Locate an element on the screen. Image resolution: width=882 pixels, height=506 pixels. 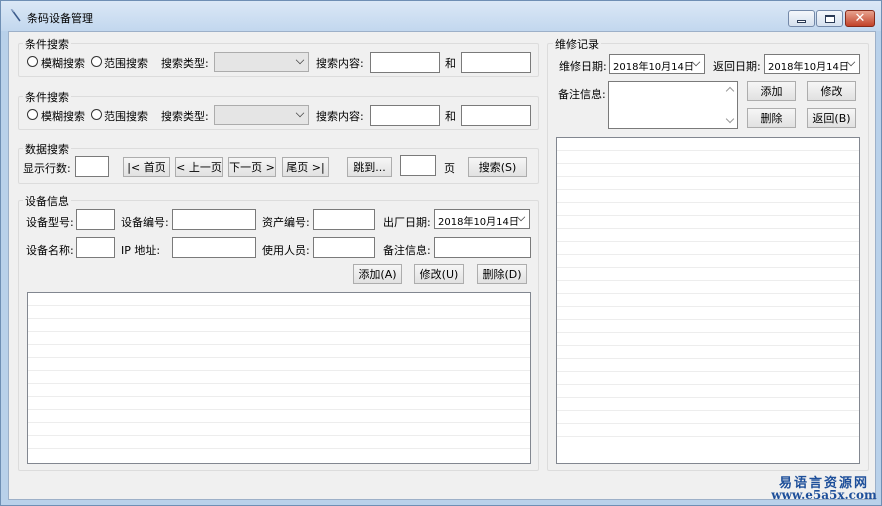
repair-remark-textarea is located at coordinates (673, 105).